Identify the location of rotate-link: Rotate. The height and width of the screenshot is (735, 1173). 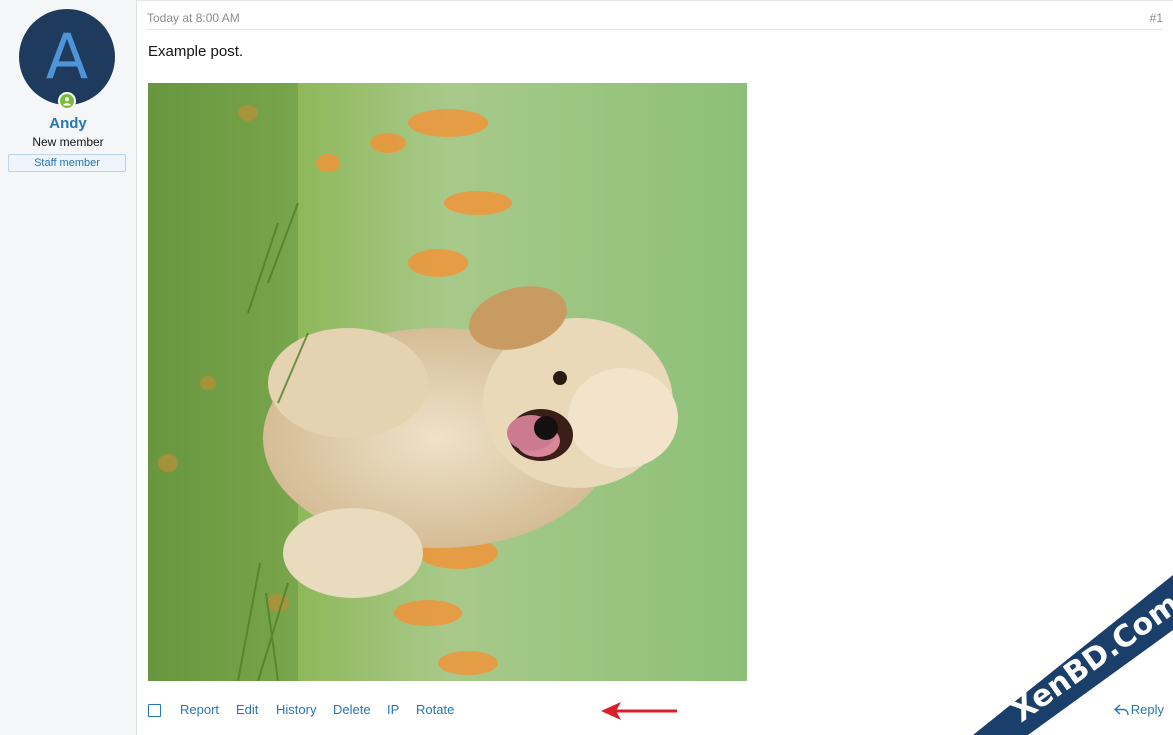
(435, 709).